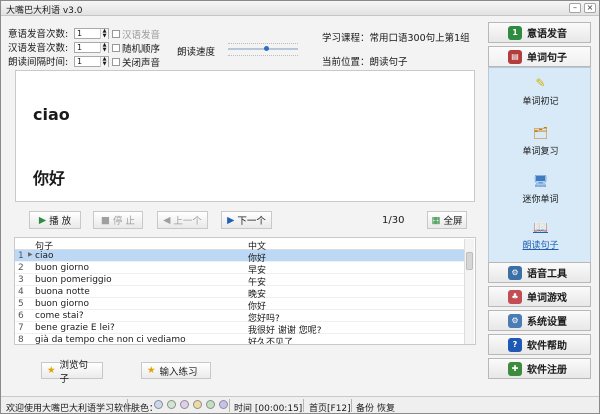 The width and height of the screenshot is (600, 414). Describe the element at coordinates (158, 404) in the screenshot. I see `skin-blue` at that location.